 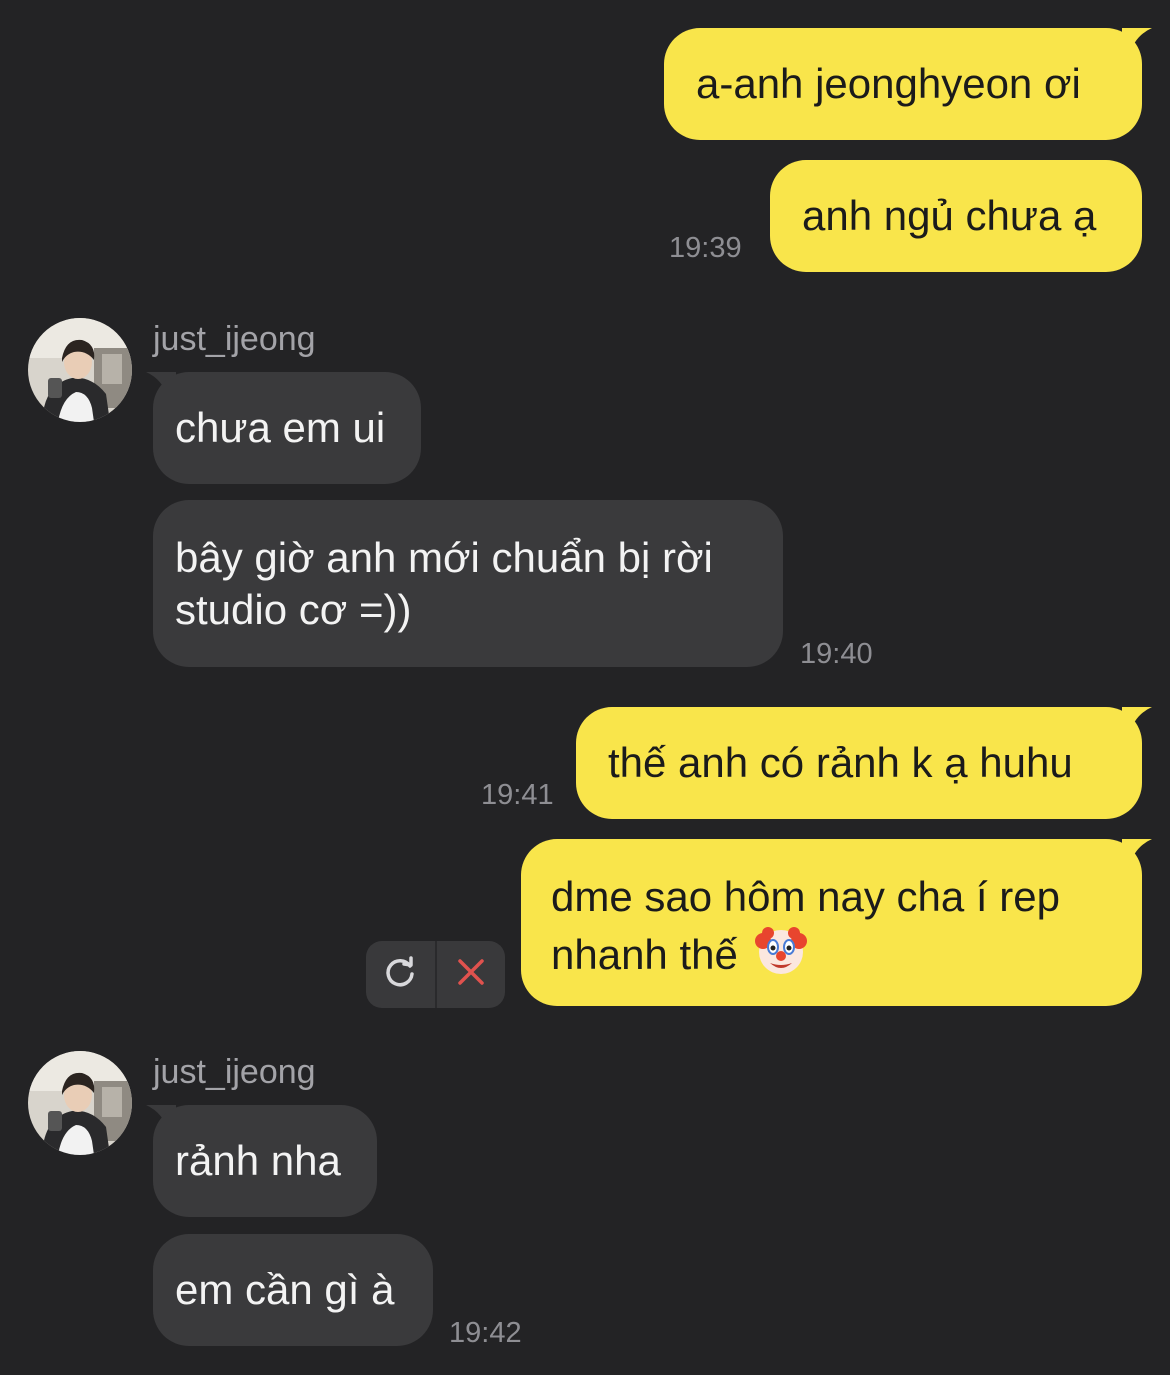 What do you see at coordinates (293, 609) in the screenshot?
I see `message-text-line: studio cơ =))` at bounding box center [293, 609].